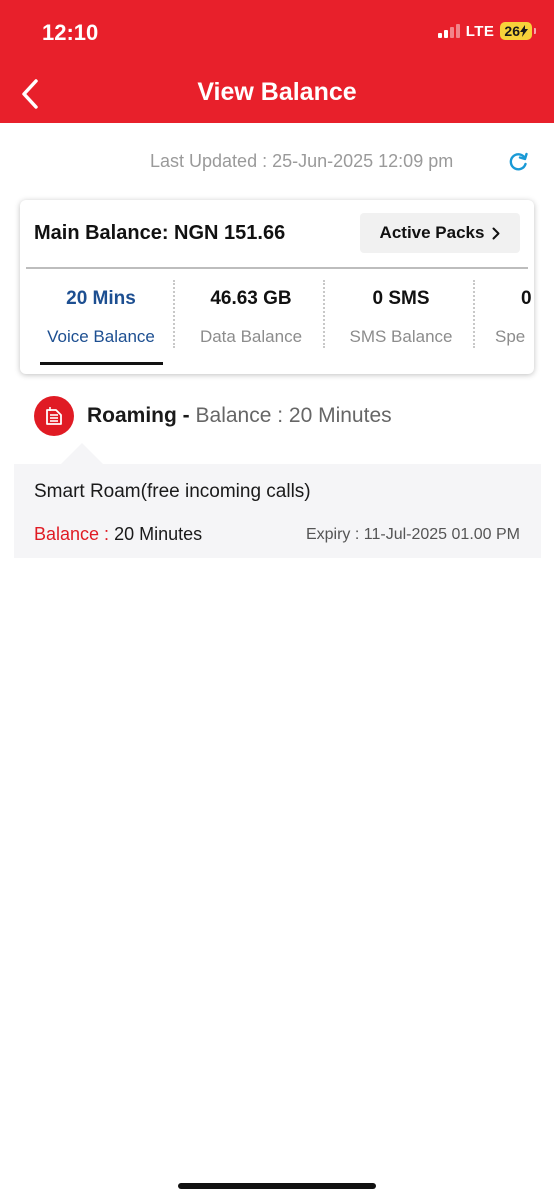 This screenshot has width=554, height=1200. What do you see at coordinates (160, 233) in the screenshot?
I see `main-balance: Main Balance: NGN 151.66` at bounding box center [160, 233].